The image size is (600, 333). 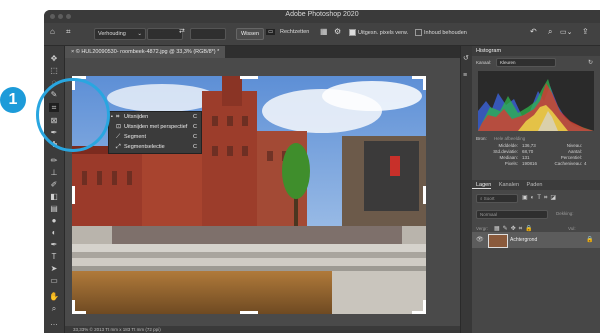 I want to click on cache-label: Cacheniveau:, so click(x=568, y=163).